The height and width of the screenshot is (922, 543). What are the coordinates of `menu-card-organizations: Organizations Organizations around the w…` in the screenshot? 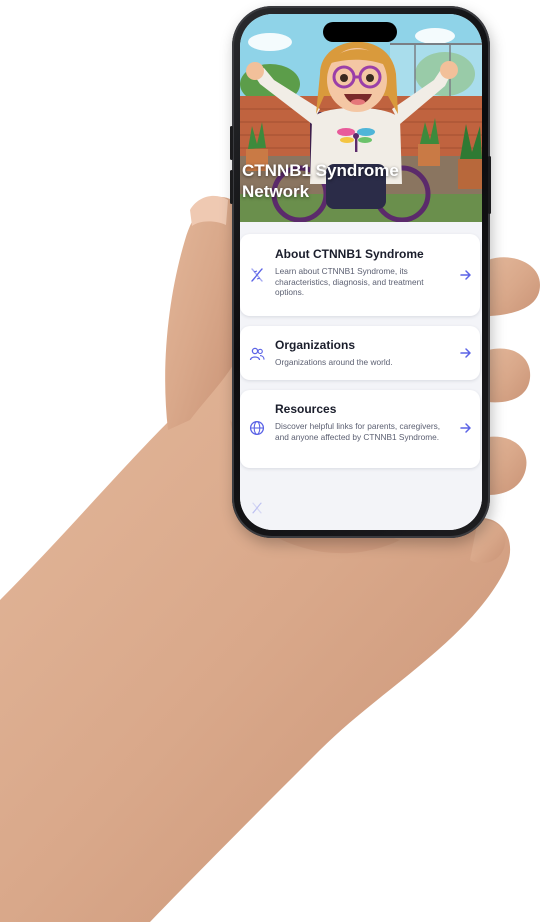 It's located at (360, 353).